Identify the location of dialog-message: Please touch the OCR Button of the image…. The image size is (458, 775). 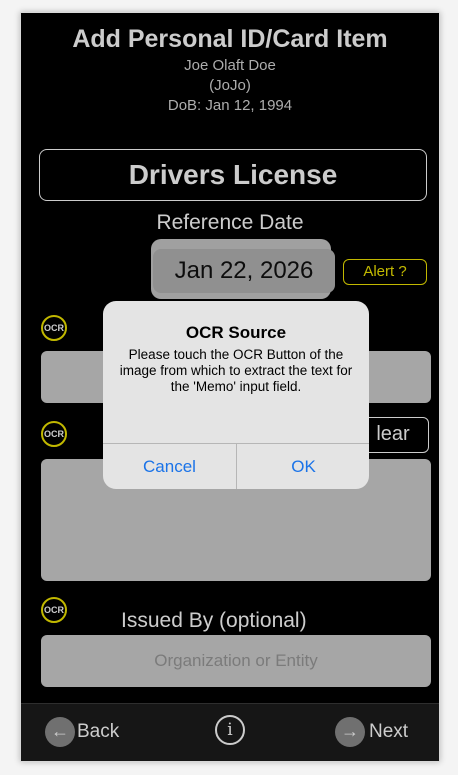
(236, 370).